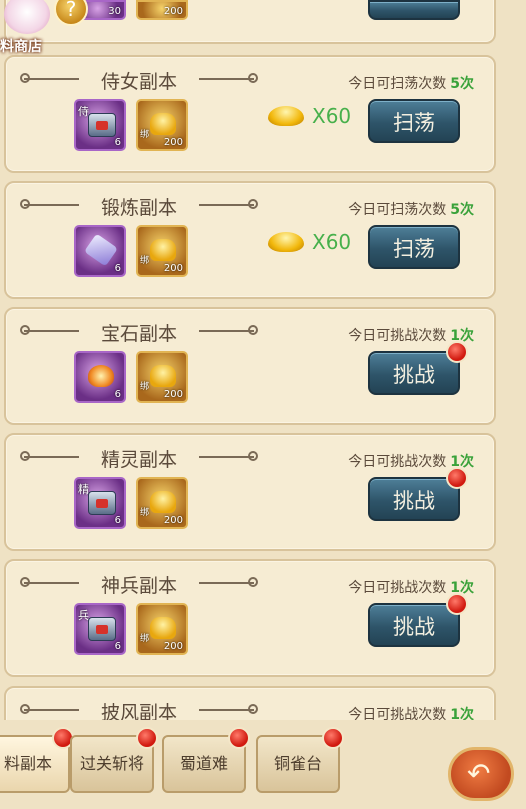 The width and height of the screenshot is (526, 809). I want to click on mascot-icon, so click(27, 17).